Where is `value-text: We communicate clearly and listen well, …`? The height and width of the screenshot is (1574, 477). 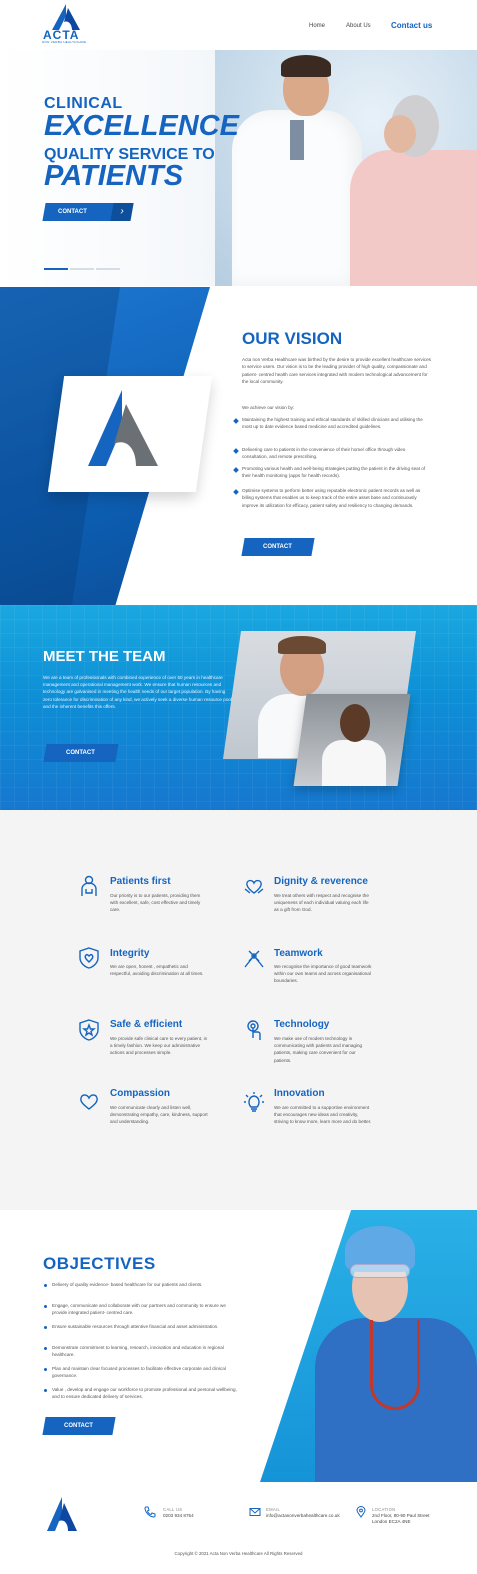 value-text: We communicate clearly and listen well, … is located at coordinates (159, 1115).